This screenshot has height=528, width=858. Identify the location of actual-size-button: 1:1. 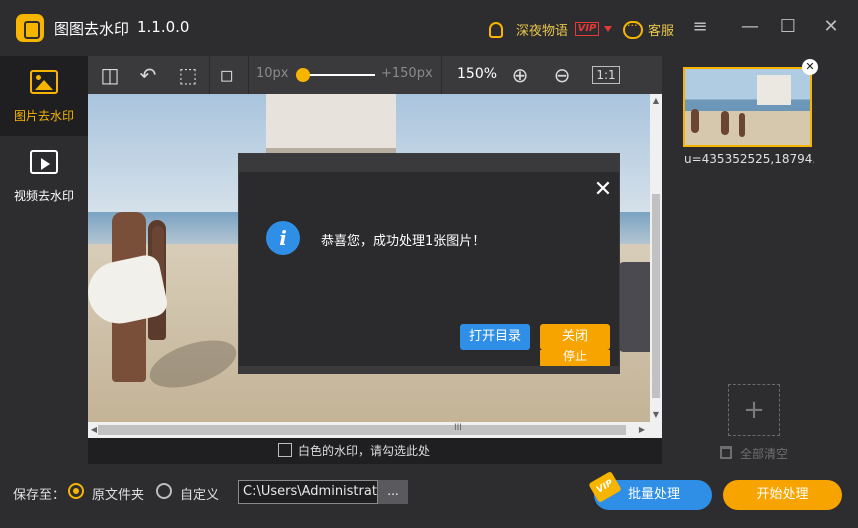
(606, 75).